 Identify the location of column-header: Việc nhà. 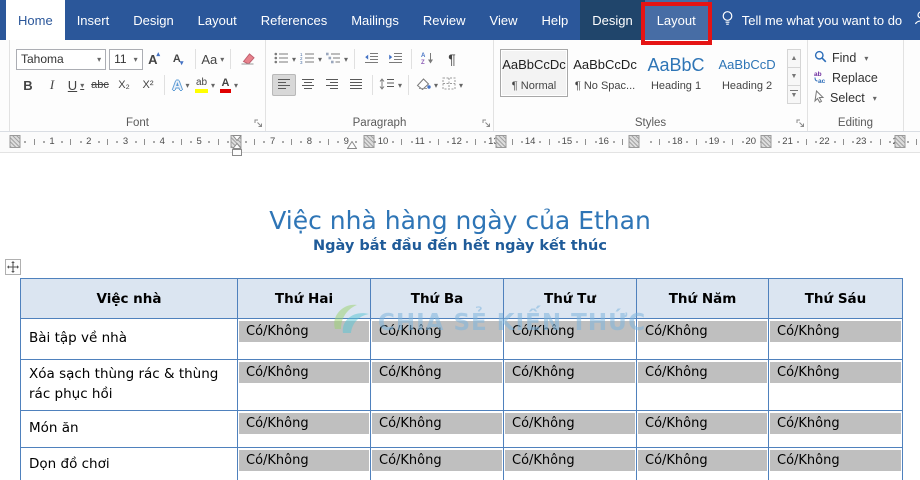
(129, 298).